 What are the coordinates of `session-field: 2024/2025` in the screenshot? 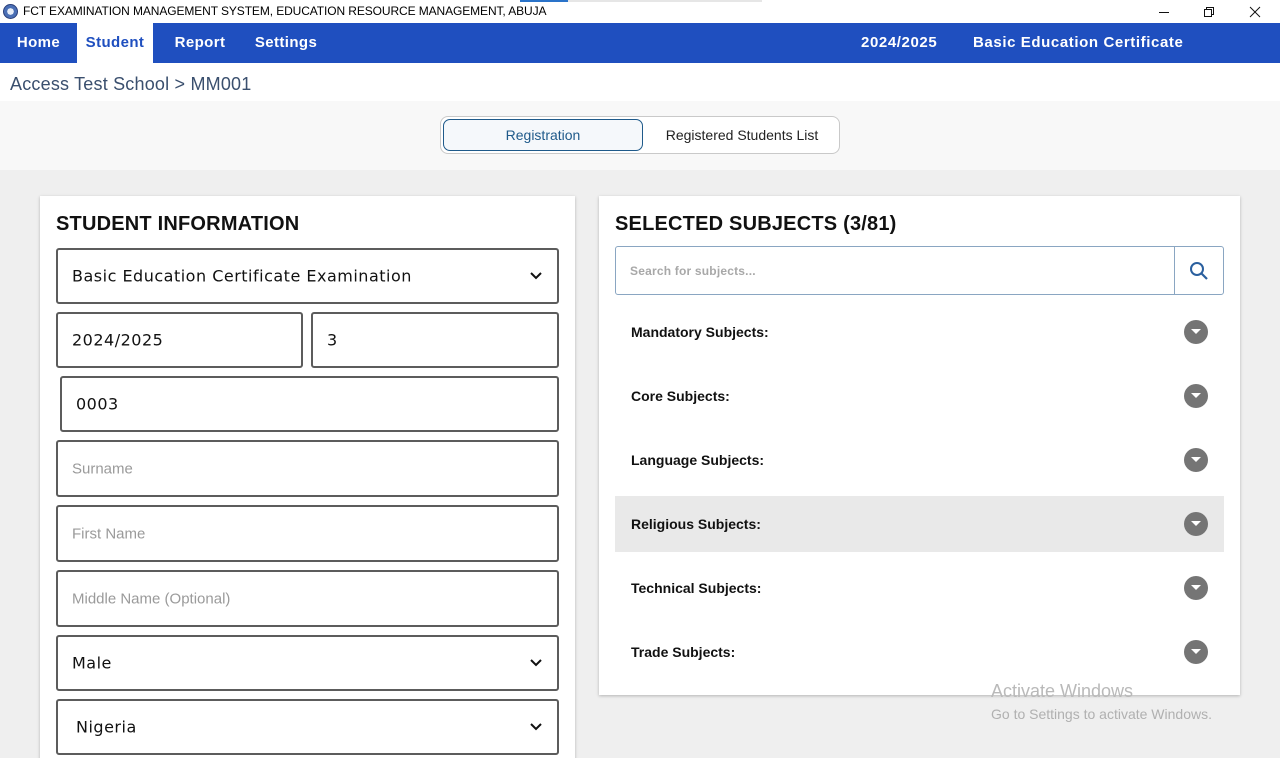 It's located at (179, 340).